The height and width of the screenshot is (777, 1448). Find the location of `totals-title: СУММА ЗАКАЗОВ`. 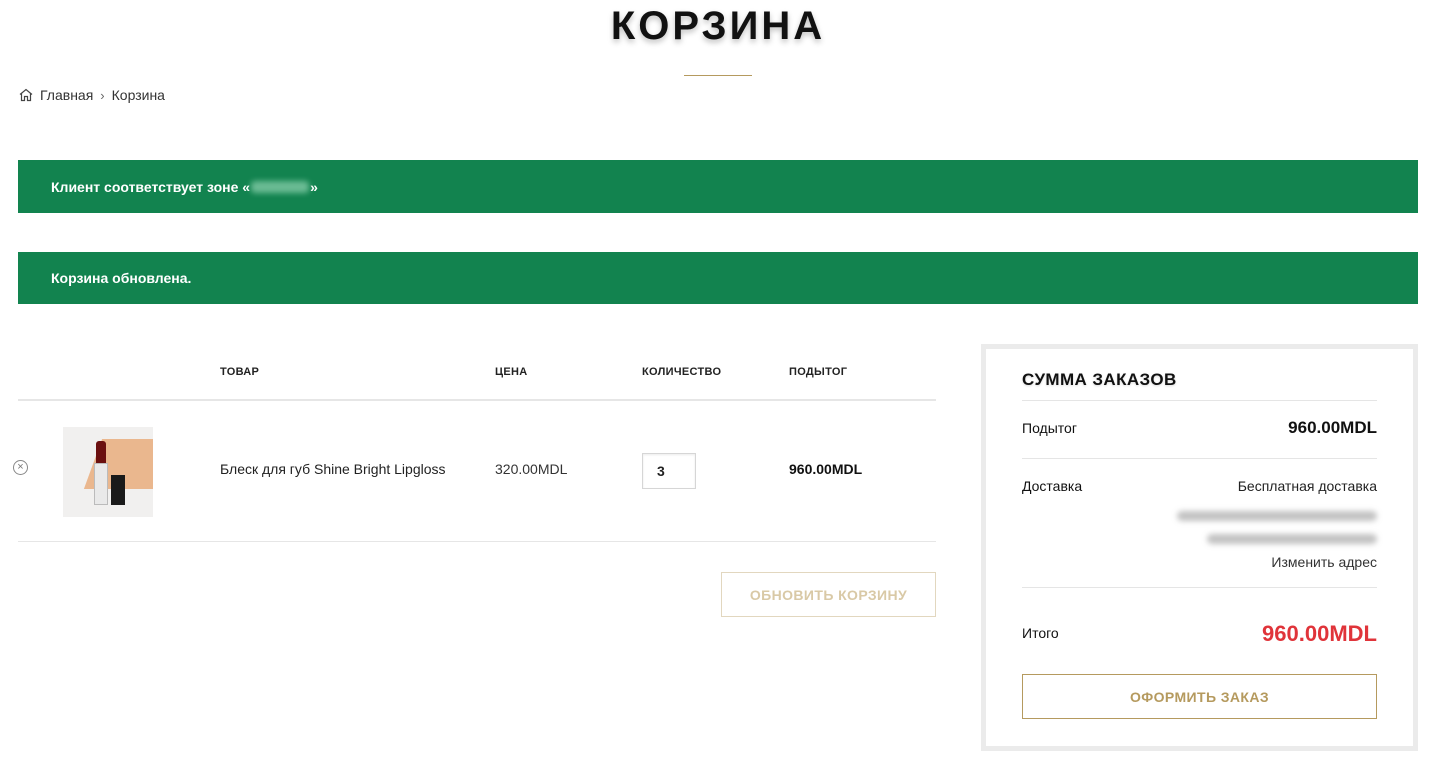

totals-title: СУММА ЗАКАЗОВ is located at coordinates (1099, 379).